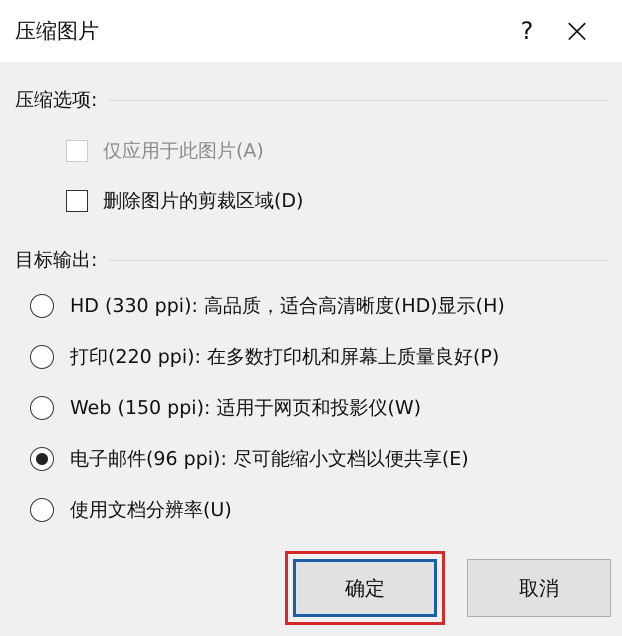  What do you see at coordinates (577, 31) in the screenshot?
I see `close-button: ×` at bounding box center [577, 31].